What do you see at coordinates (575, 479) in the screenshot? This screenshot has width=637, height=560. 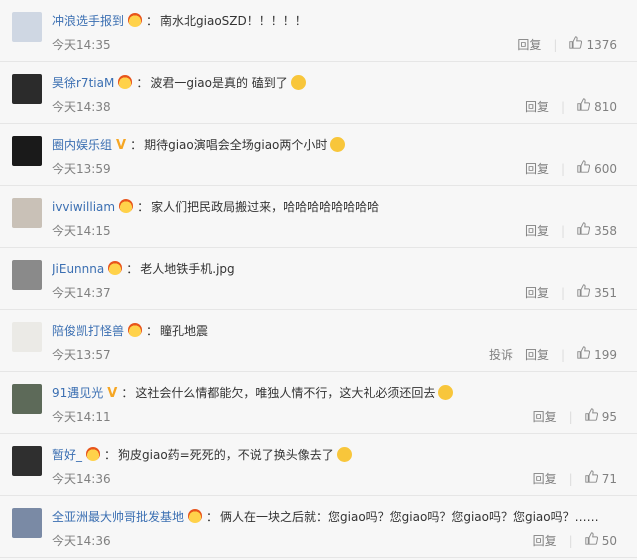 I see `comment-actions: 回复 | 71` at bounding box center [575, 479].